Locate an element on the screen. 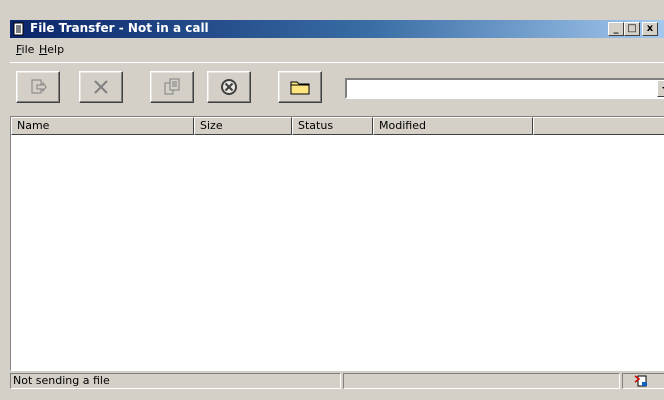 This screenshot has height=400, width=664. minimize-button: _ is located at coordinates (616, 29).